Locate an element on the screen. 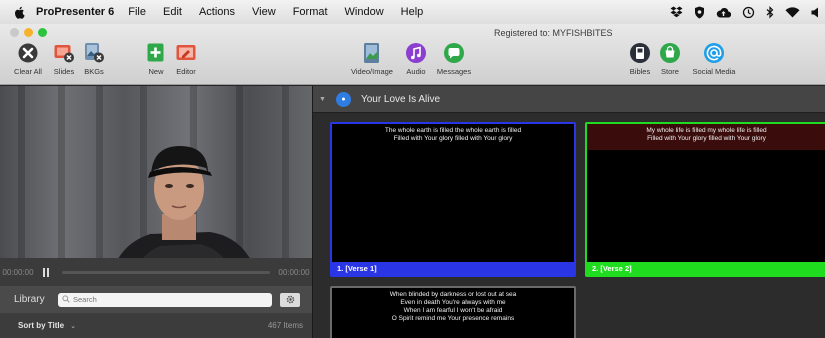 This screenshot has height=338, width=825. menu-format: Format is located at coordinates (310, 12).